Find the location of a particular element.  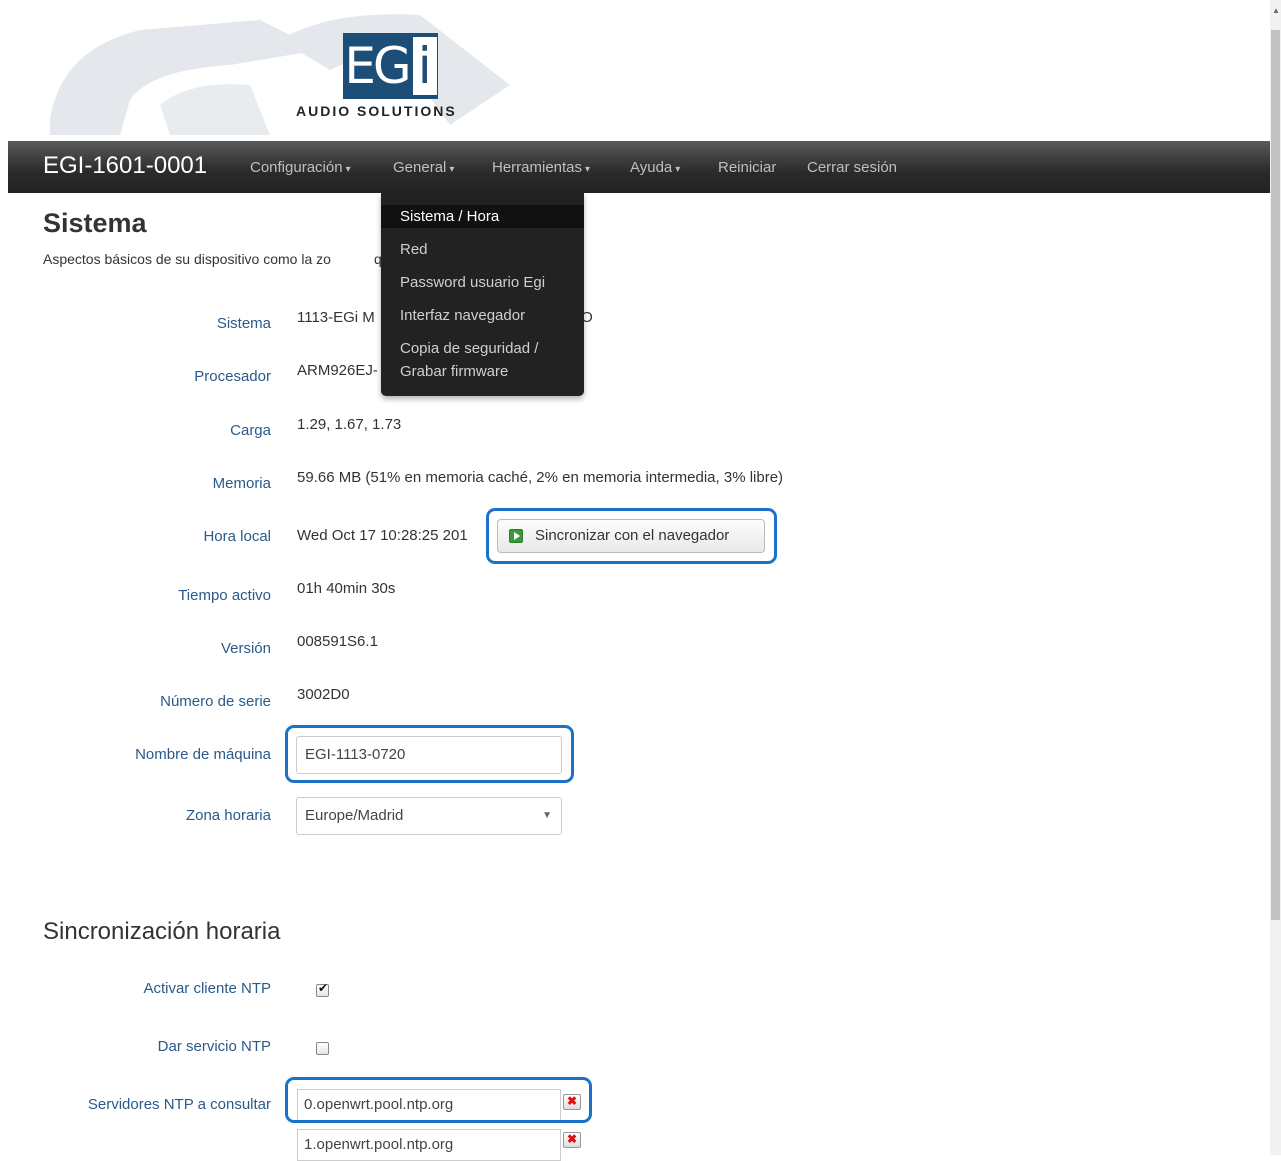

nombre-maquina-label: Nombre de máquina is located at coordinates (203, 754).